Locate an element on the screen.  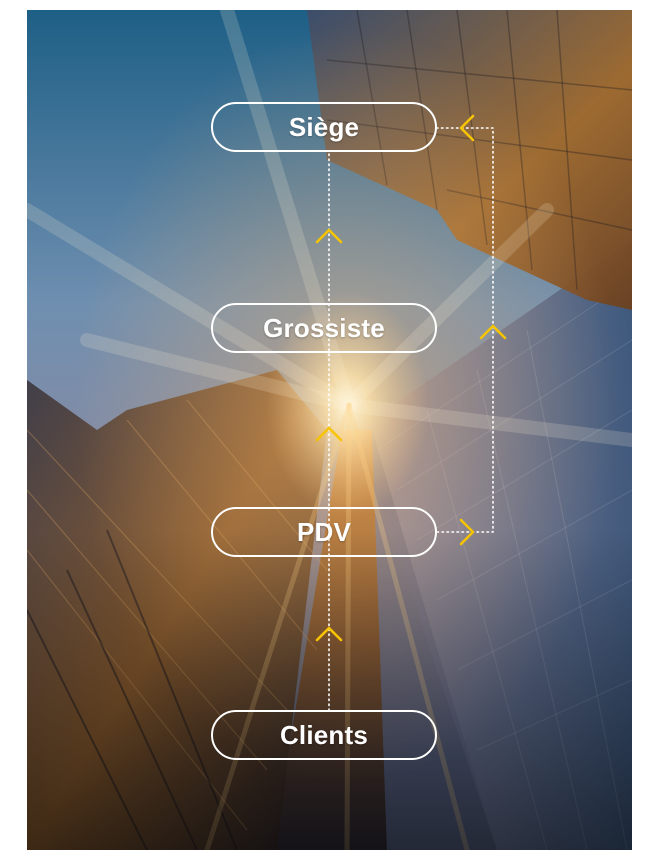
node-clients: Clients is located at coordinates (324, 735).